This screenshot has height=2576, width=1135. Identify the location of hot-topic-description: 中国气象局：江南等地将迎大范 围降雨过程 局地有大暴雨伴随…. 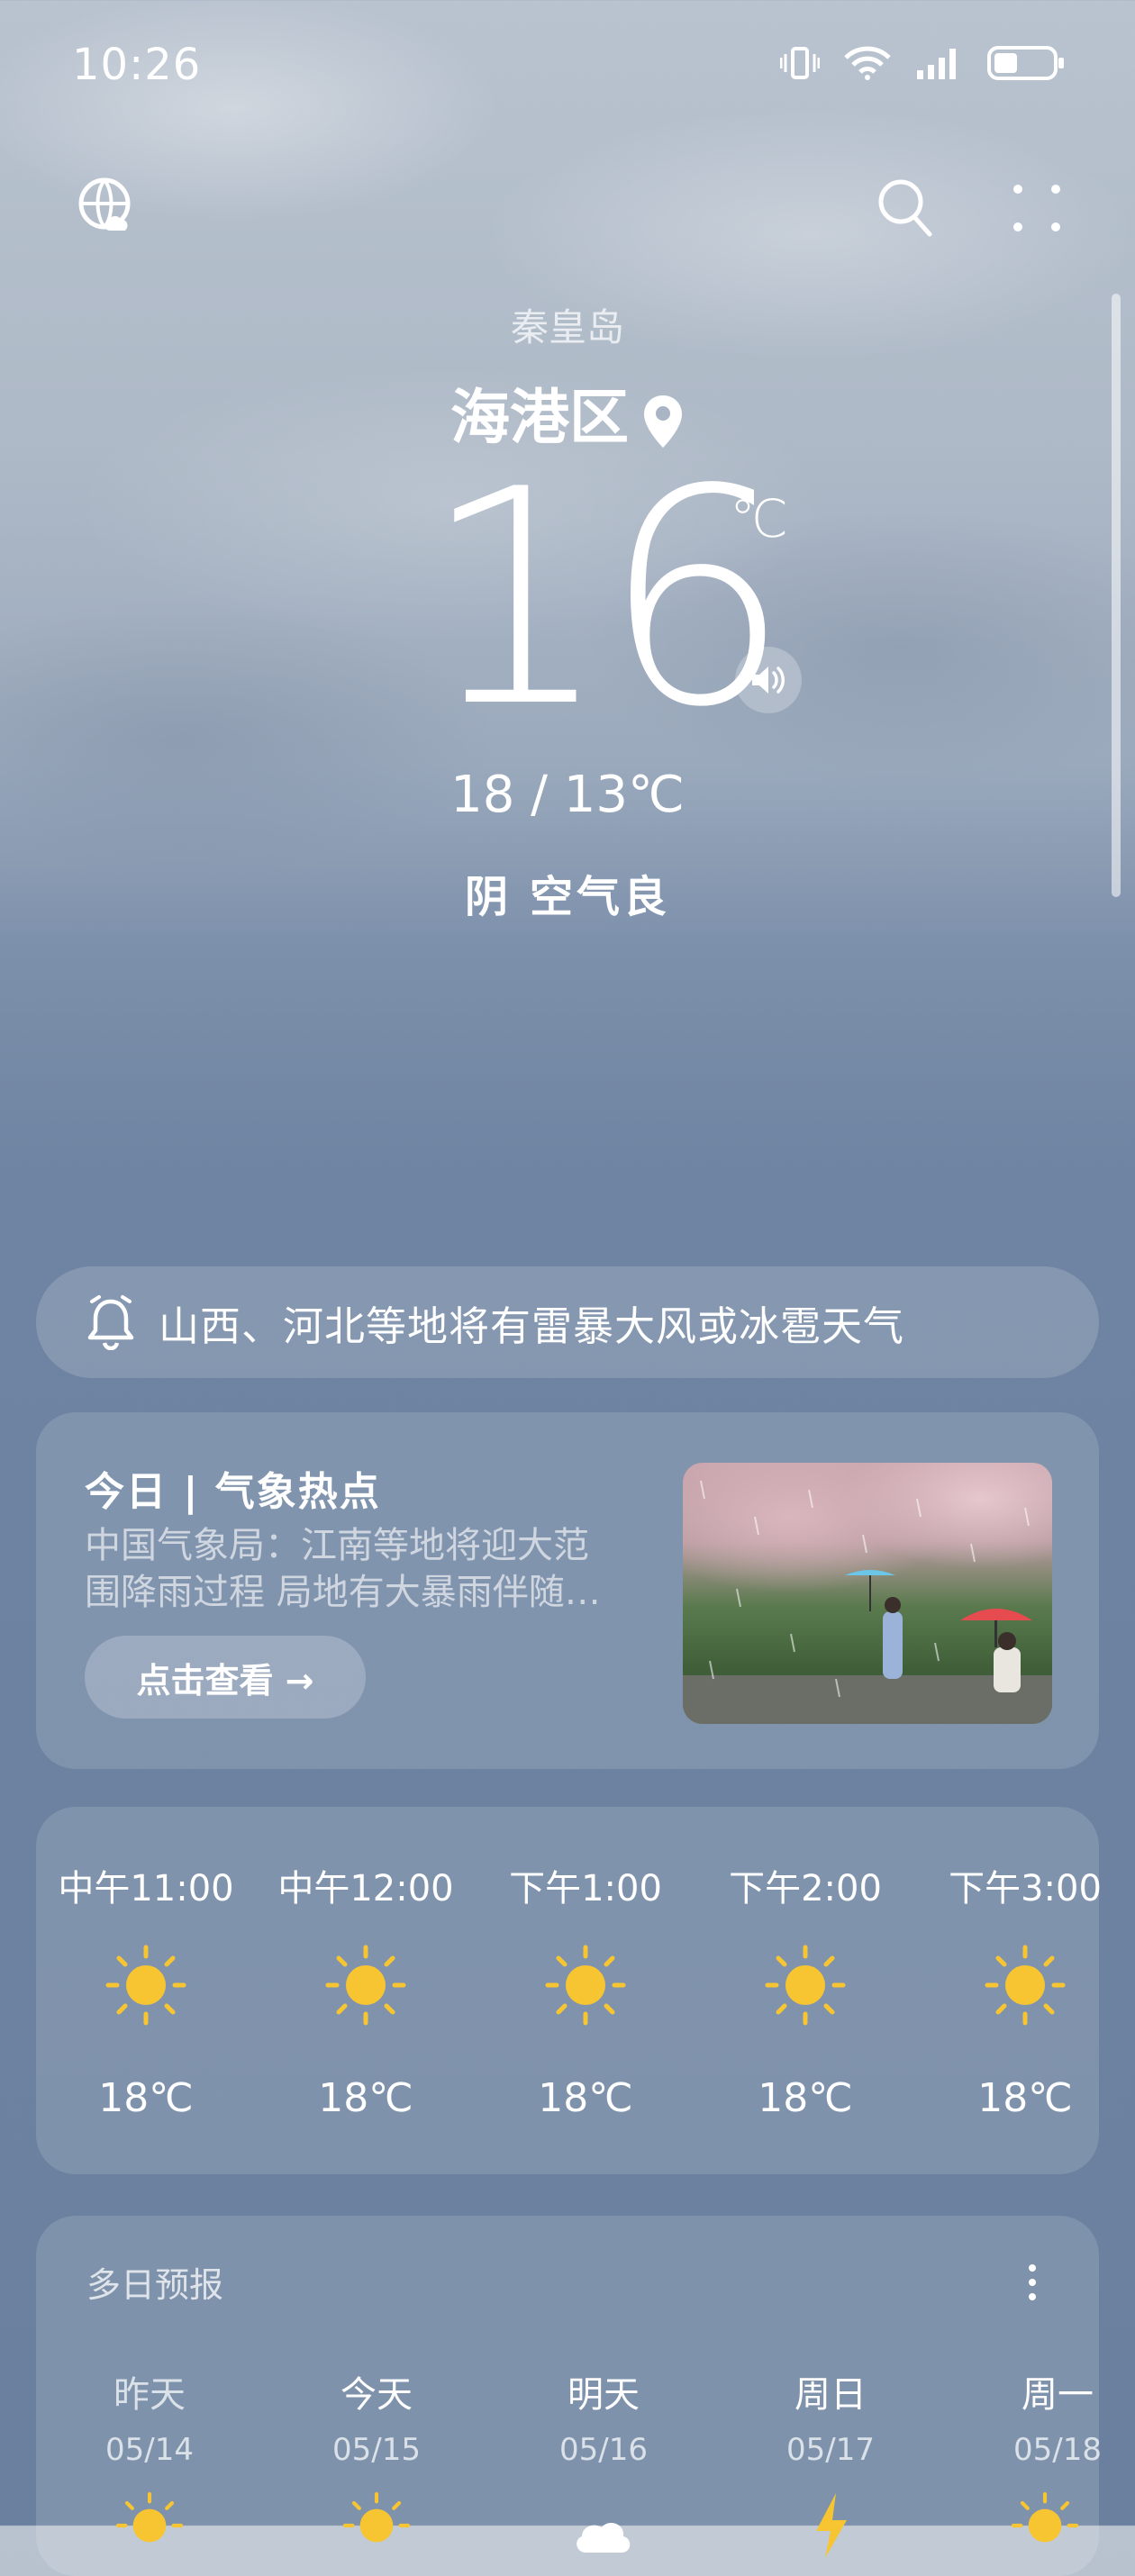
(364, 1569).